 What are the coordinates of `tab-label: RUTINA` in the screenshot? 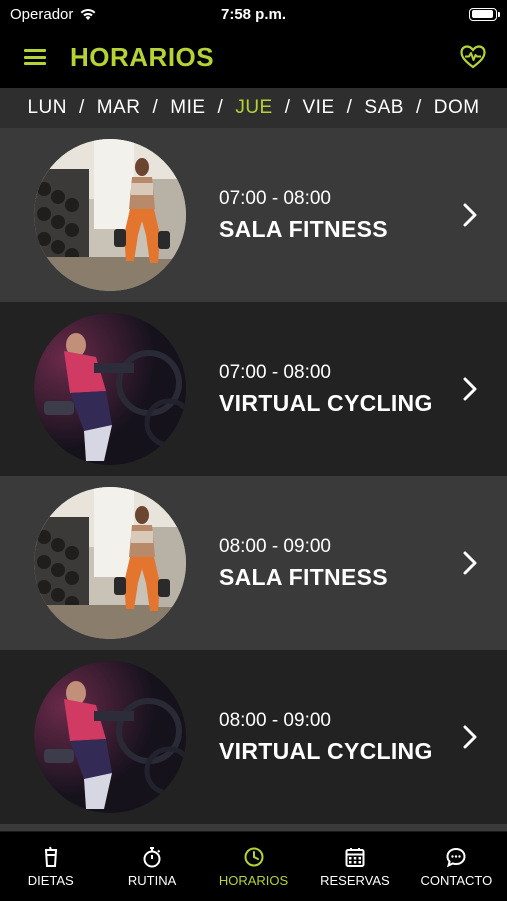 It's located at (152, 880).